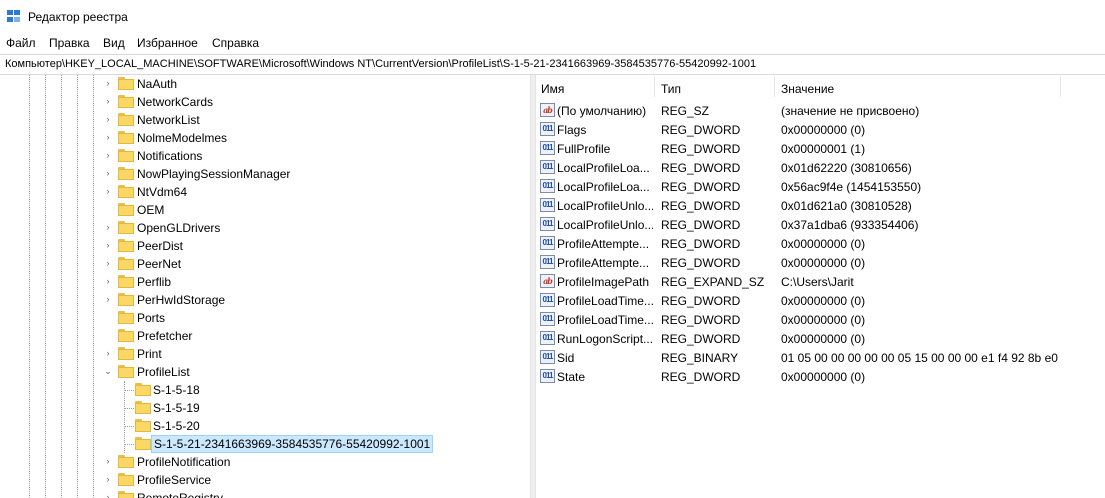 This screenshot has width=1105, height=498. Describe the element at coordinates (566, 358) in the screenshot. I see `value-name: Sid` at that location.